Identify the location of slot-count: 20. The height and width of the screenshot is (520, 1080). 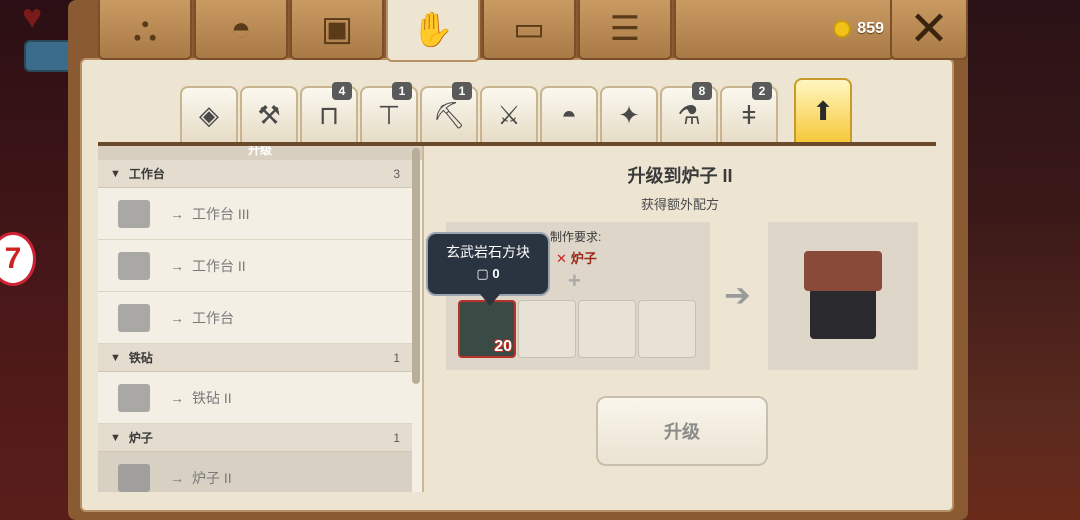
(503, 346).